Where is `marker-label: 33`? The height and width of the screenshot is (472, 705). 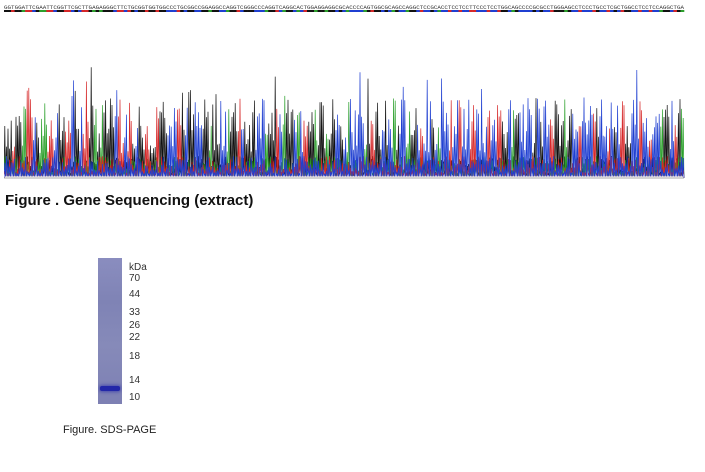
marker-label: 33 is located at coordinates (135, 312).